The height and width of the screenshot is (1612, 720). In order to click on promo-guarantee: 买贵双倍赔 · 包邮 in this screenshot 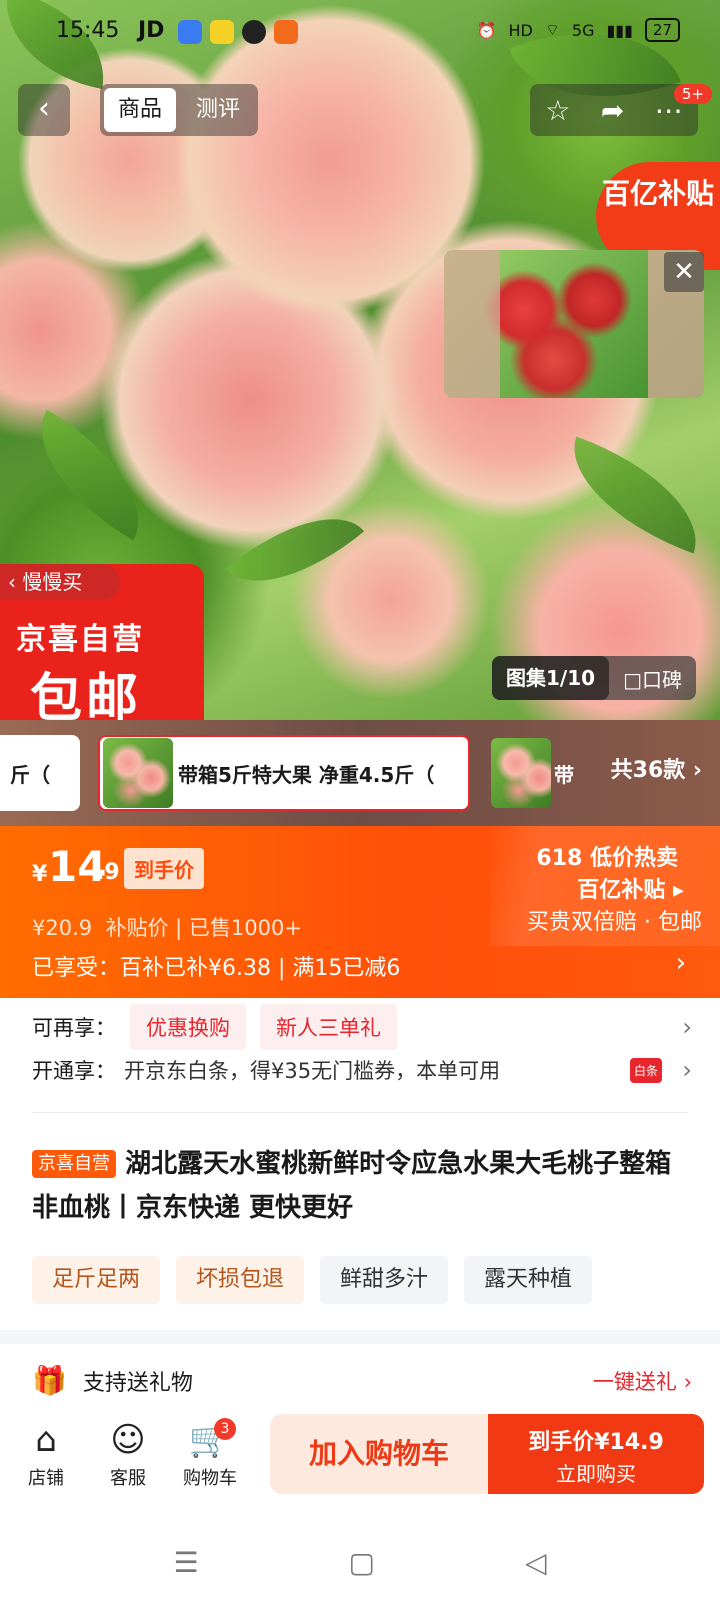, I will do `click(614, 922)`.